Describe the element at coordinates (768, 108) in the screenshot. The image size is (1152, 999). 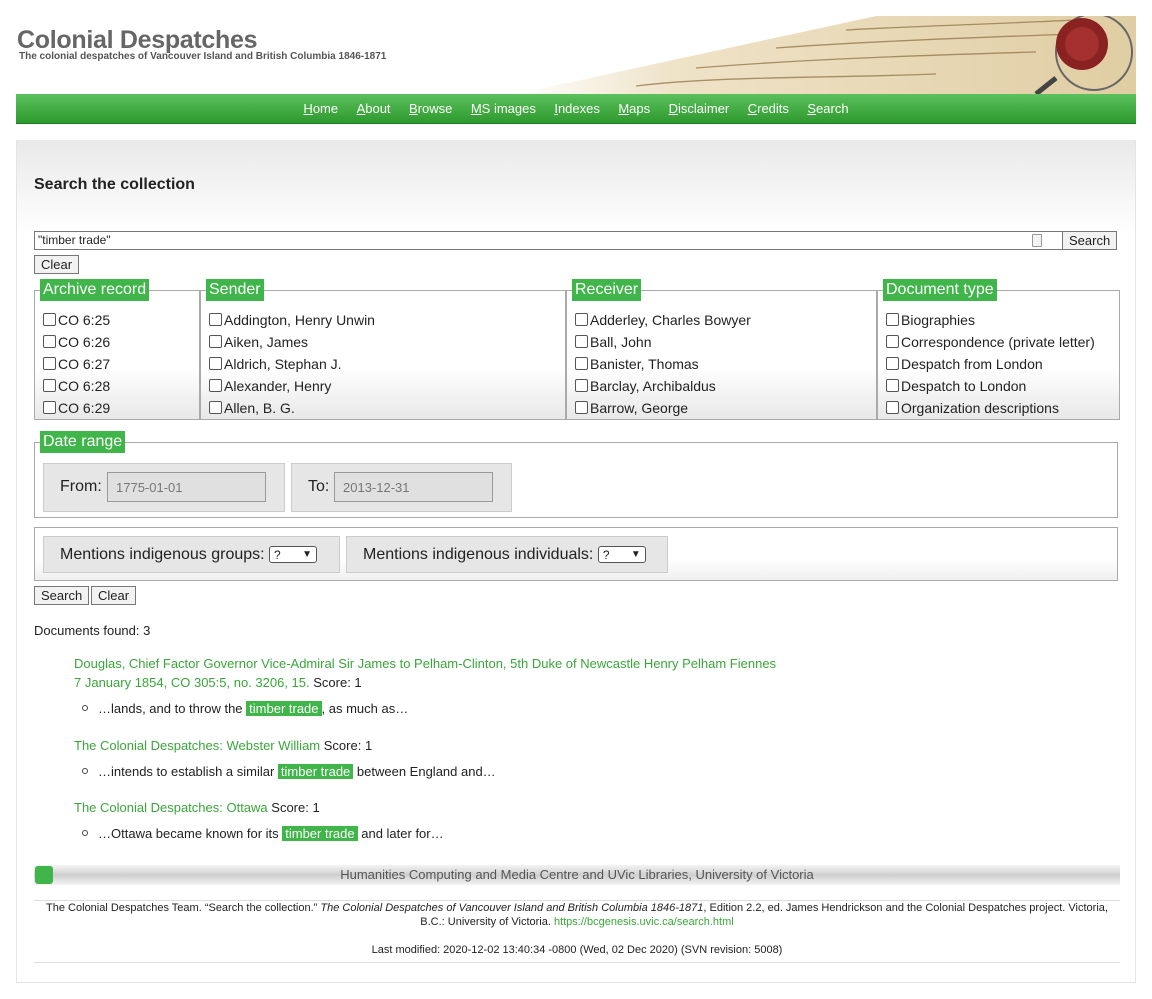
I see `nav-credits: Credits` at that location.